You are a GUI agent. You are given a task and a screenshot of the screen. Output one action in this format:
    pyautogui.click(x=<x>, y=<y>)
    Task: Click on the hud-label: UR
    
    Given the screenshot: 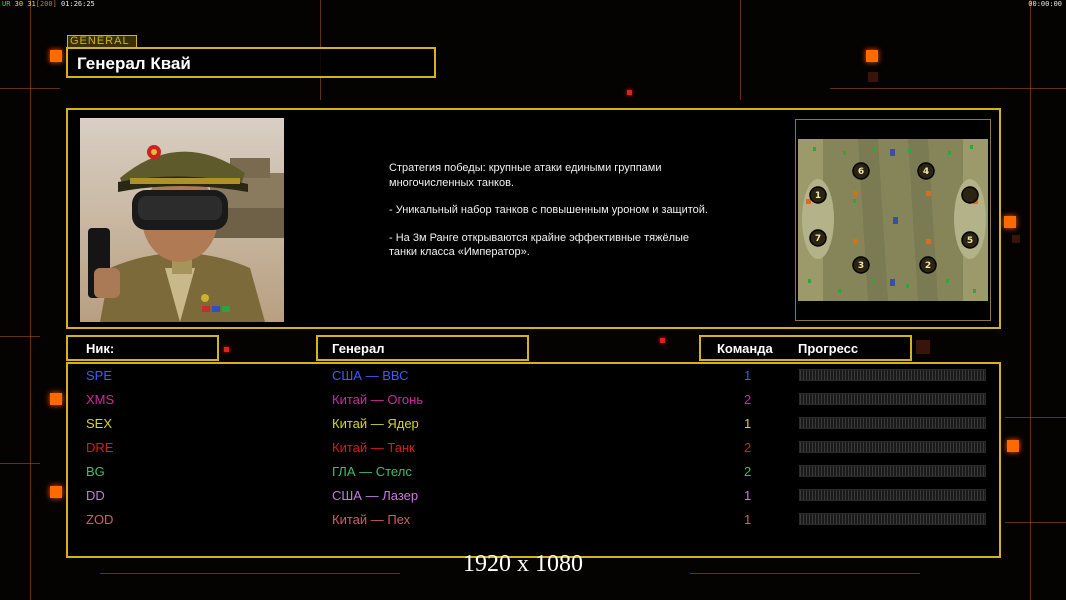 What is the action you would take?
    pyautogui.click(x=6, y=4)
    